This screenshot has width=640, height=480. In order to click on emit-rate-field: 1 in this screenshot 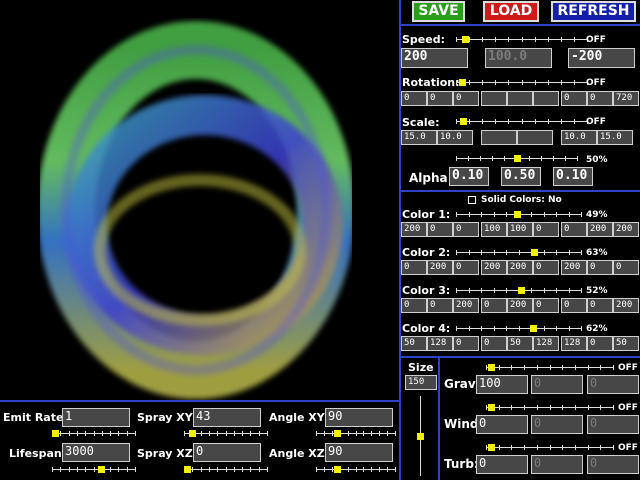, I will do `click(96, 417)`.